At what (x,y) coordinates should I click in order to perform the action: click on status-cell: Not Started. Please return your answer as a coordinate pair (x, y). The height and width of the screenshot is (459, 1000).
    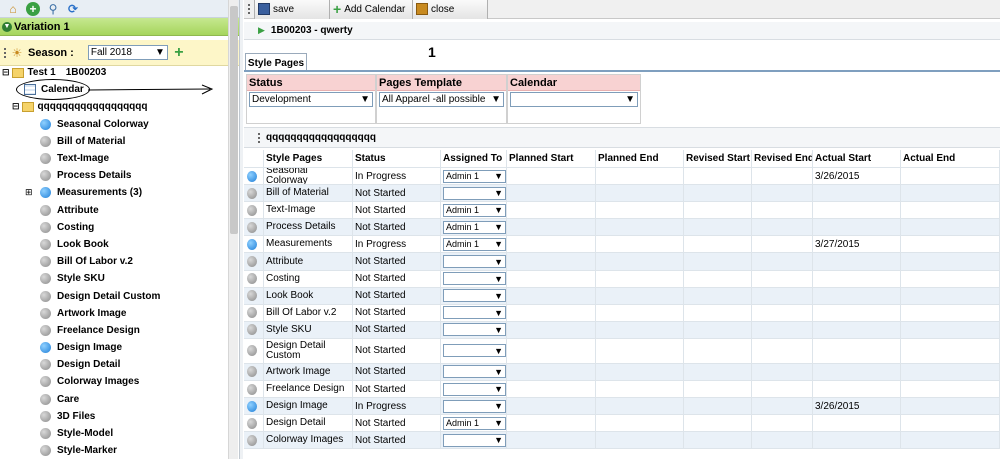
    Looking at the image, I should click on (397, 350).